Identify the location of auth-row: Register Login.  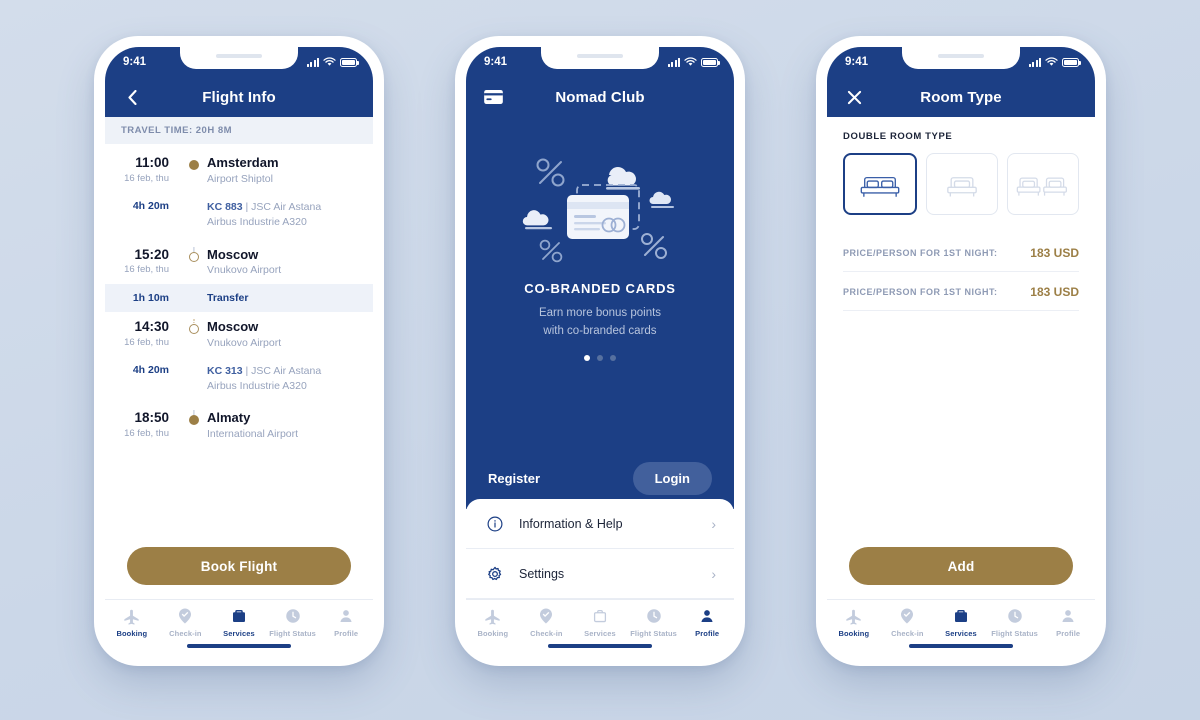
(600, 478).